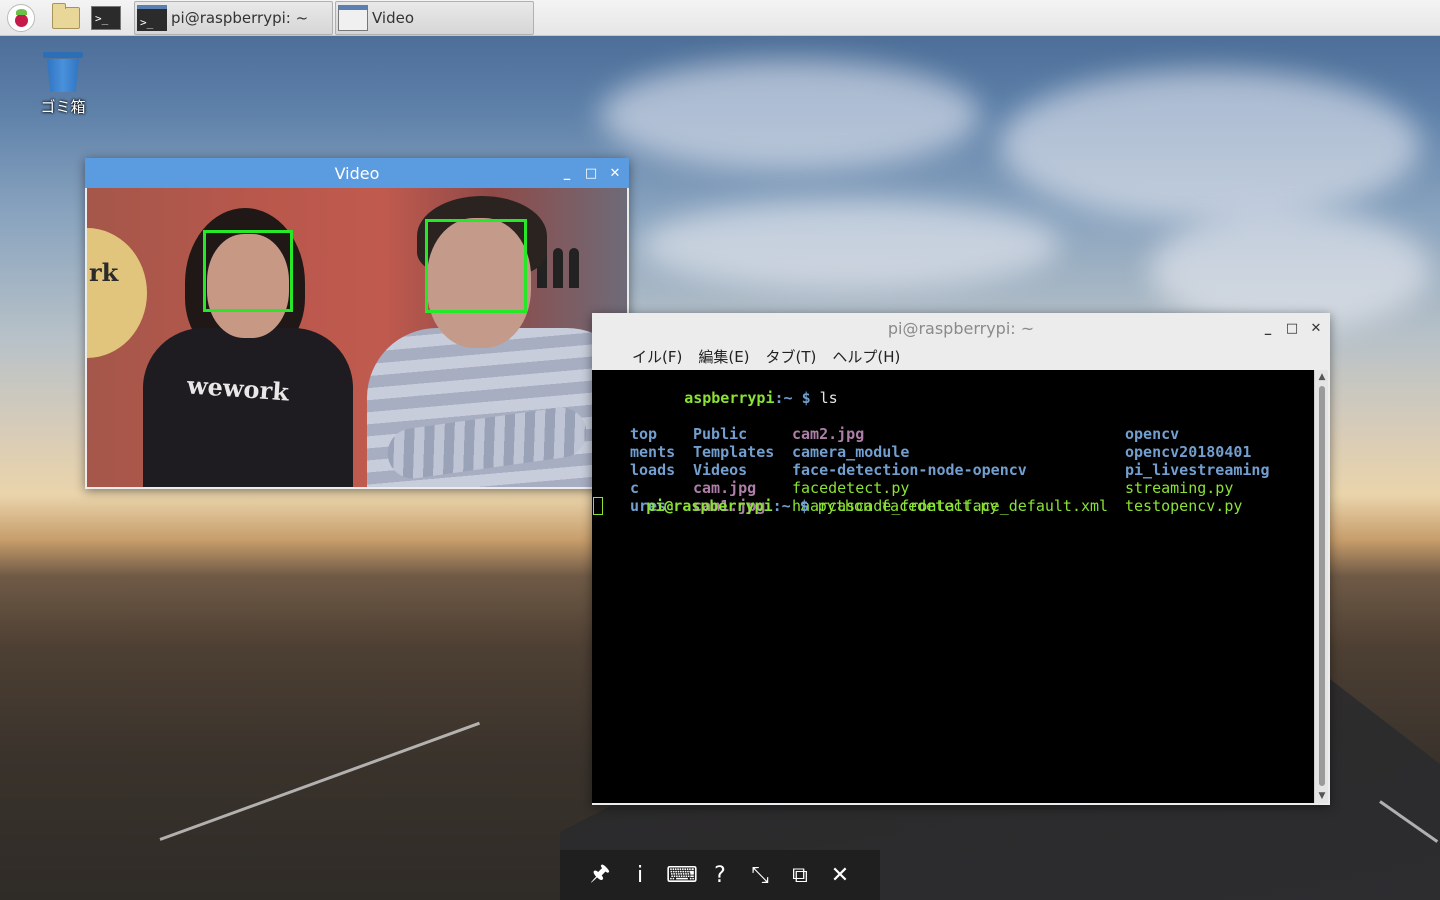 This screenshot has height=900, width=1440. What do you see at coordinates (357, 337) in the screenshot?
I see `video-frame: rk wework` at bounding box center [357, 337].